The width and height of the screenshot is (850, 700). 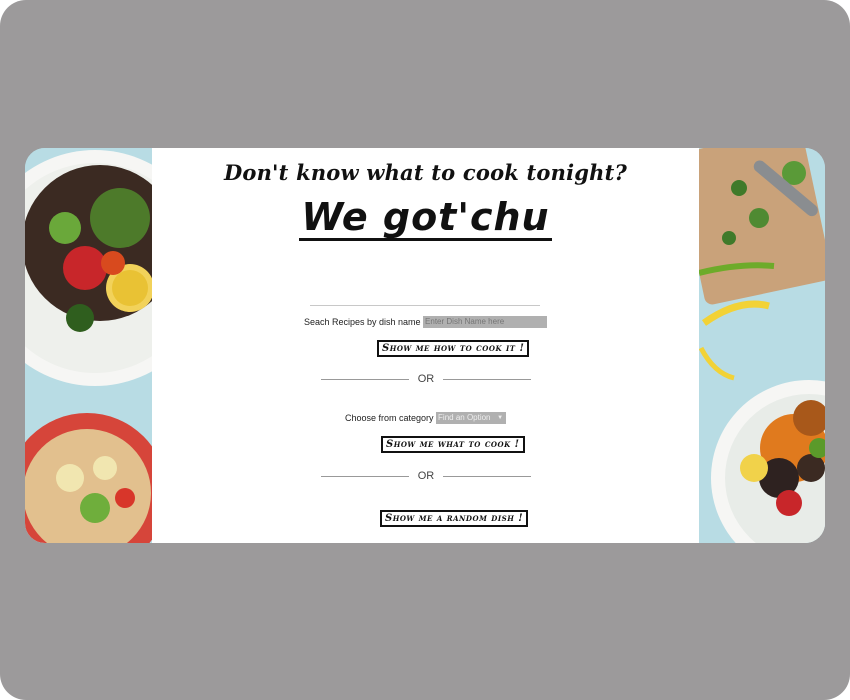 I want to click on page-title: We got'chu, so click(x=425, y=218).